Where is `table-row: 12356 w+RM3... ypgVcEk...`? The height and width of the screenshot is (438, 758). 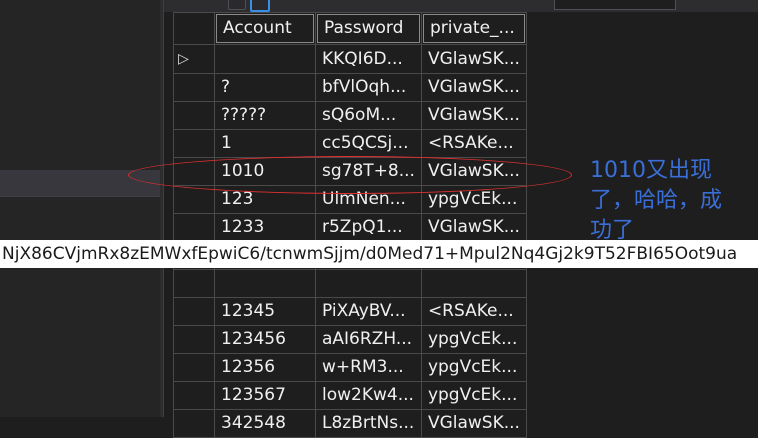 table-row: 12356 w+RM3... ypgVcEk... is located at coordinates (350, 367).